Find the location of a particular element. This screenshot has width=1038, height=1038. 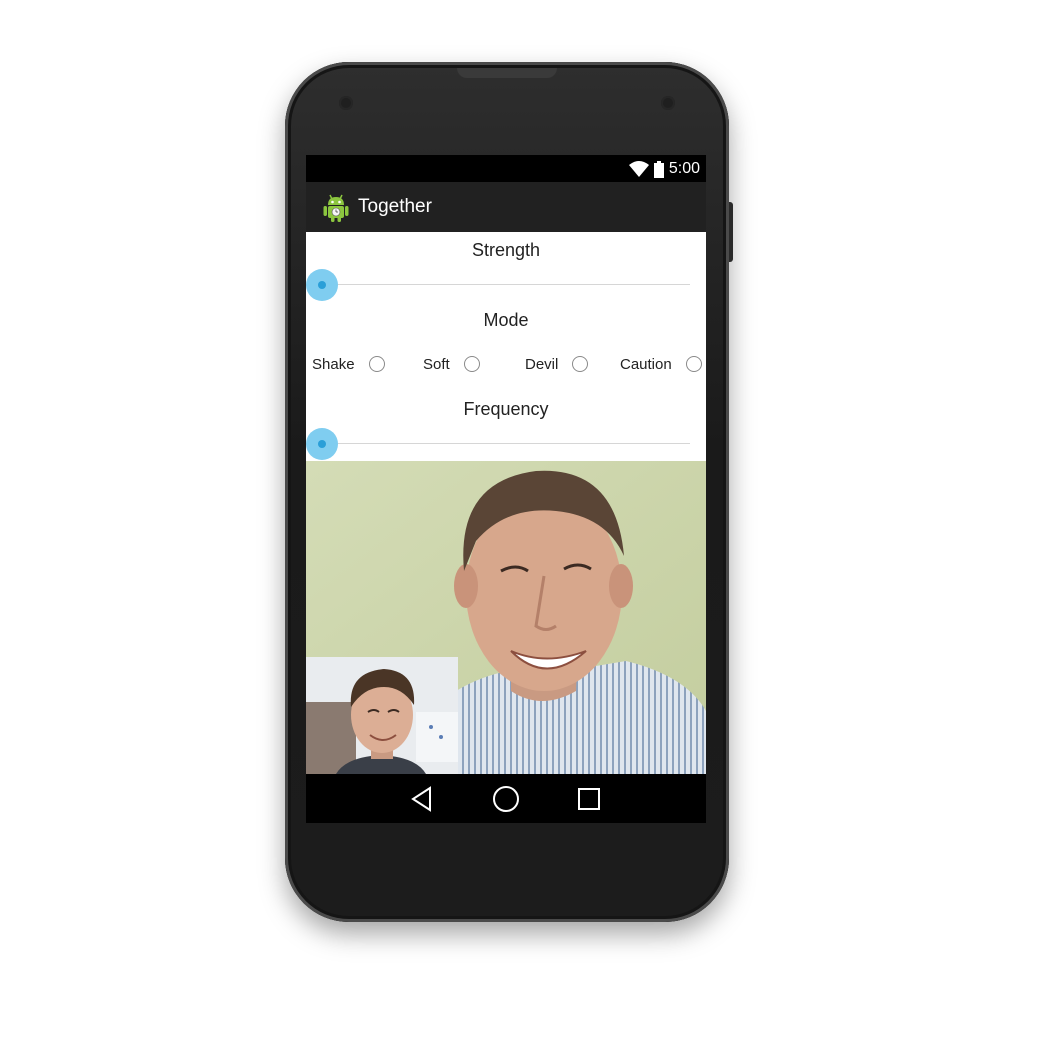

frequency-label: Frequency is located at coordinates (506, 409).